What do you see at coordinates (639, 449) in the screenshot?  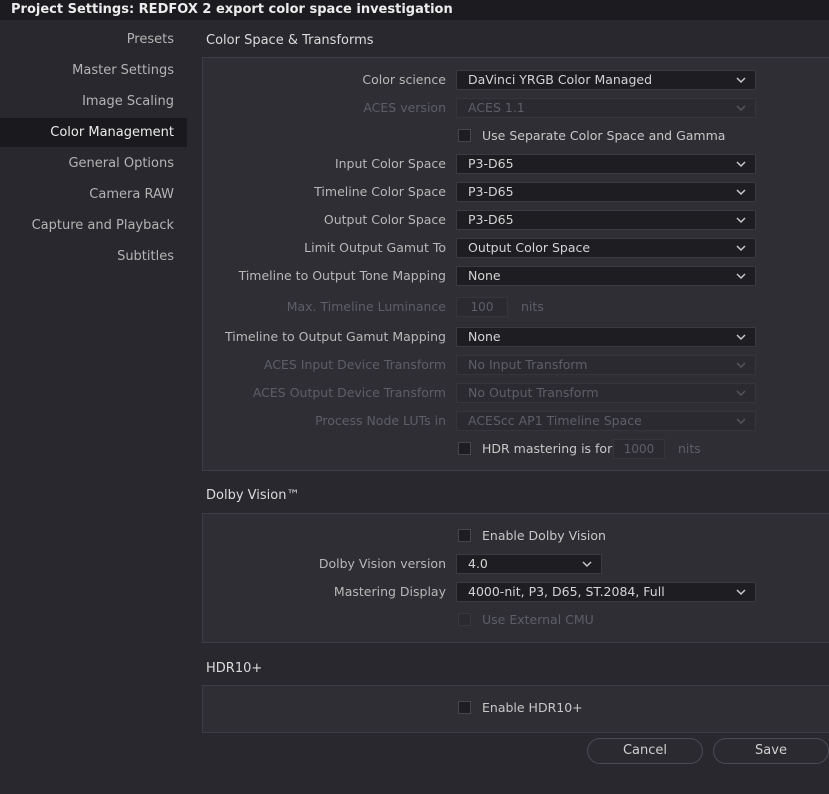 I see `hdr-mastering-input: 1000` at bounding box center [639, 449].